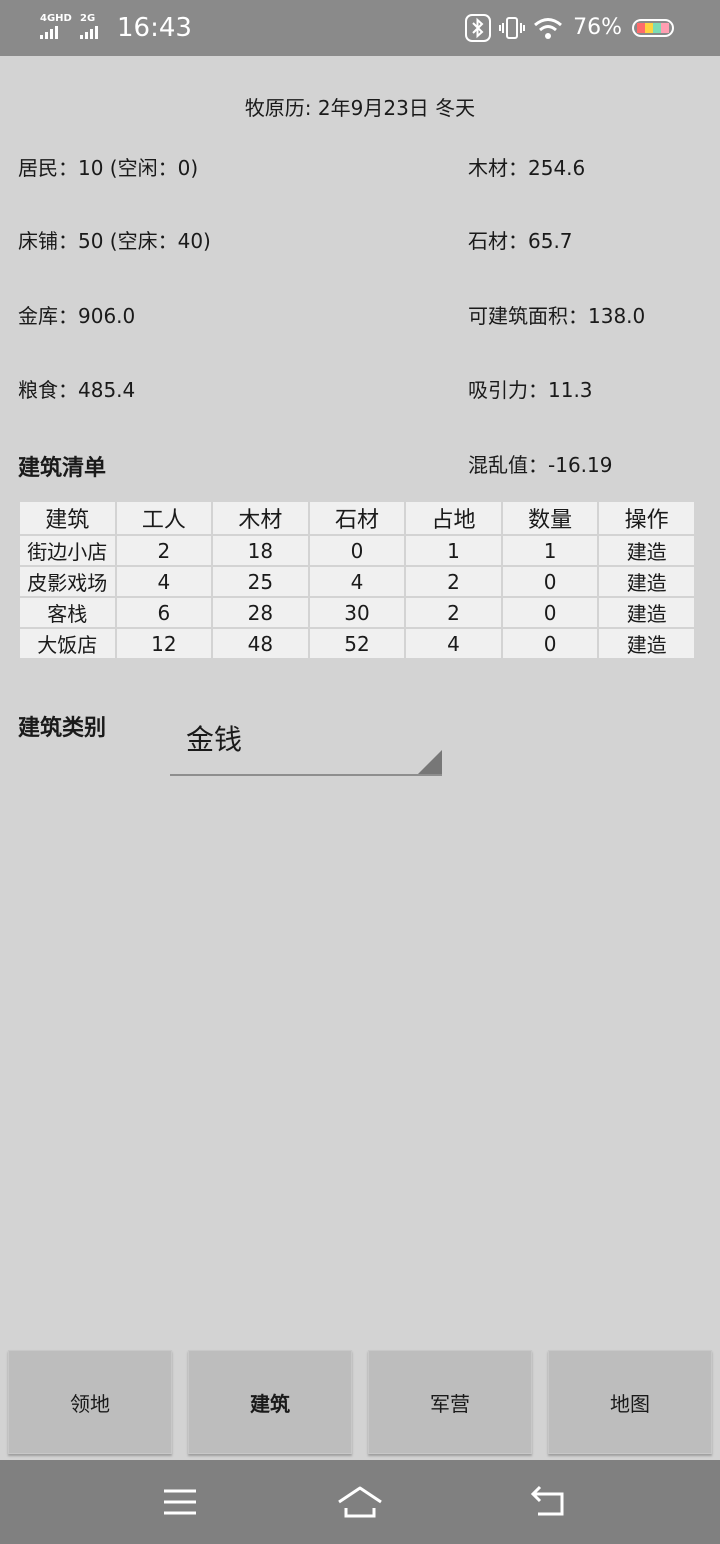 The image size is (720, 1544). I want to click on stat-residents: 居民：10 (空闲：0), so click(108, 168).